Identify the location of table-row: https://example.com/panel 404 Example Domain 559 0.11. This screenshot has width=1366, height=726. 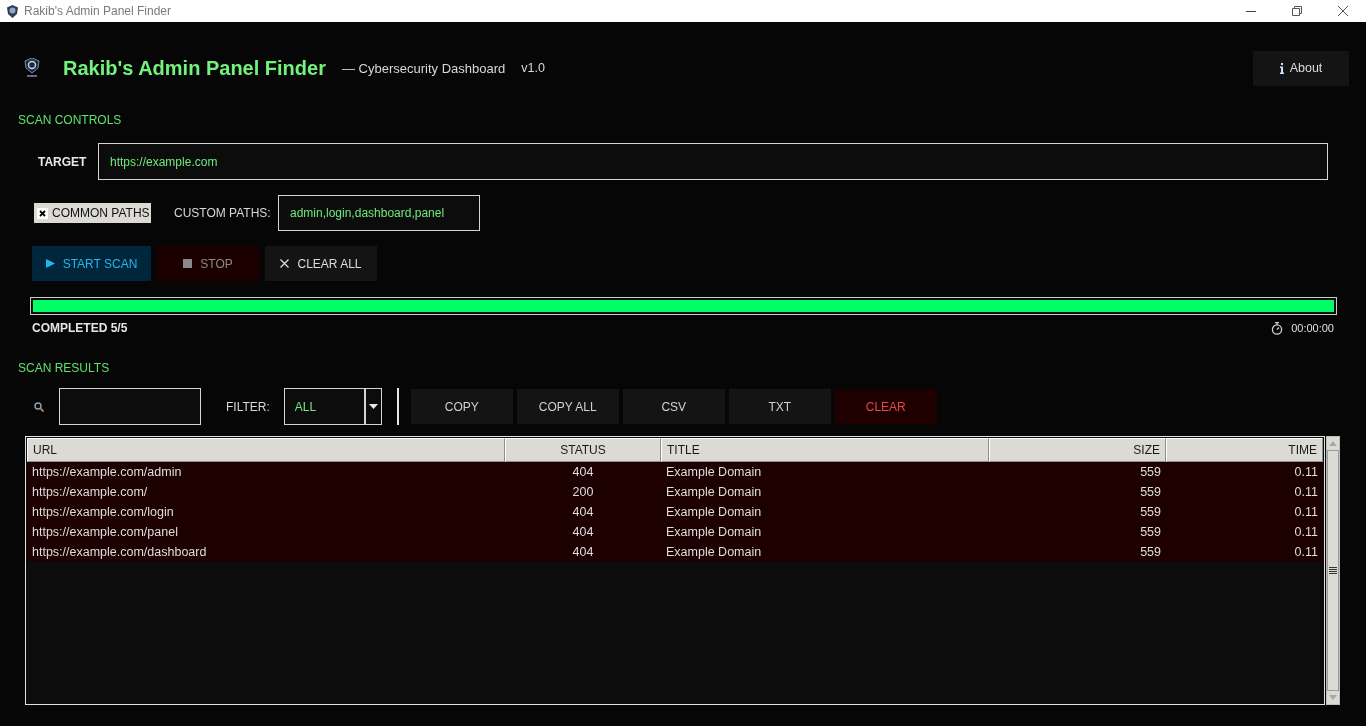
(675, 532).